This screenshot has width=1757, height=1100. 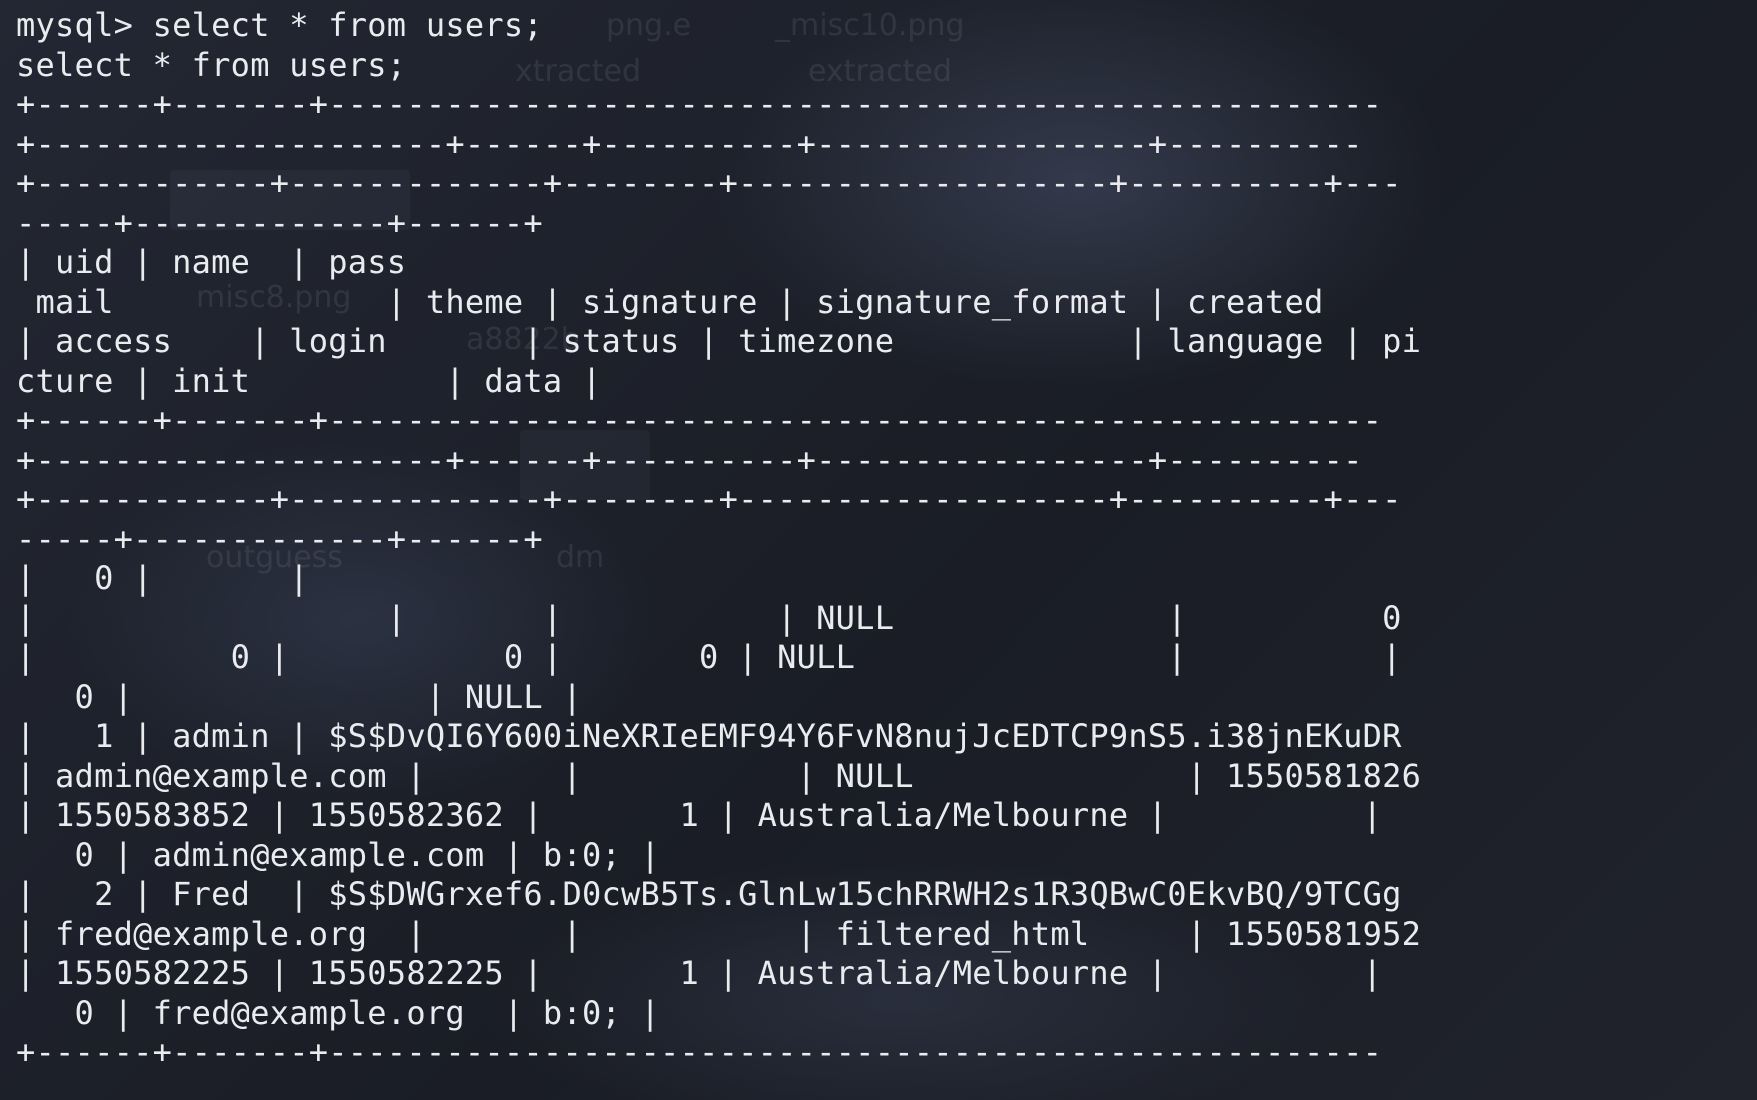 What do you see at coordinates (709, 617) in the screenshot?
I see `table-row: | | | | NULL | 0` at bounding box center [709, 617].